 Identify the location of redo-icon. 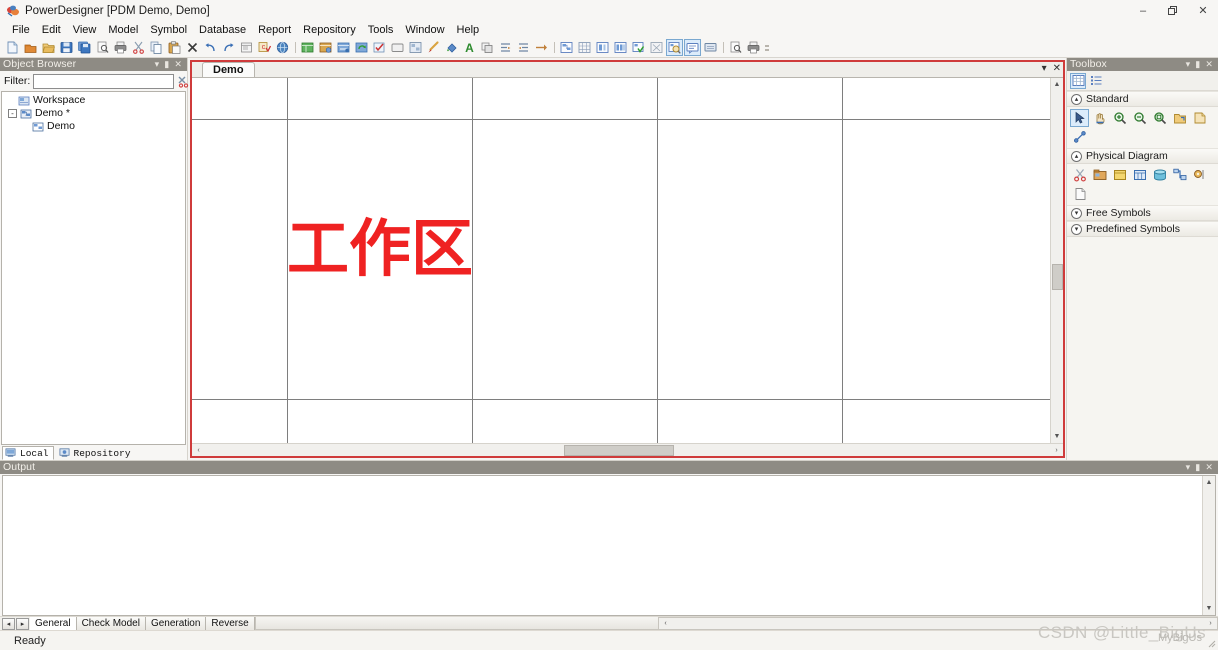
(228, 47).